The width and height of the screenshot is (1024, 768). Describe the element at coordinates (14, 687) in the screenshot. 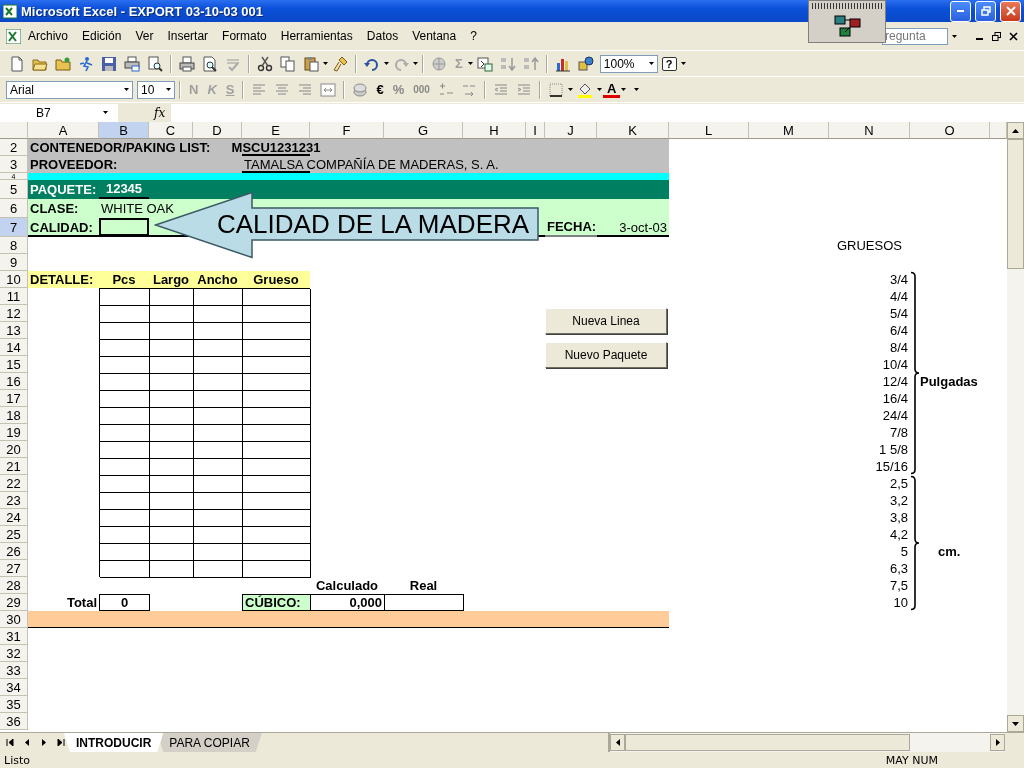

I see `row-header: 34` at that location.